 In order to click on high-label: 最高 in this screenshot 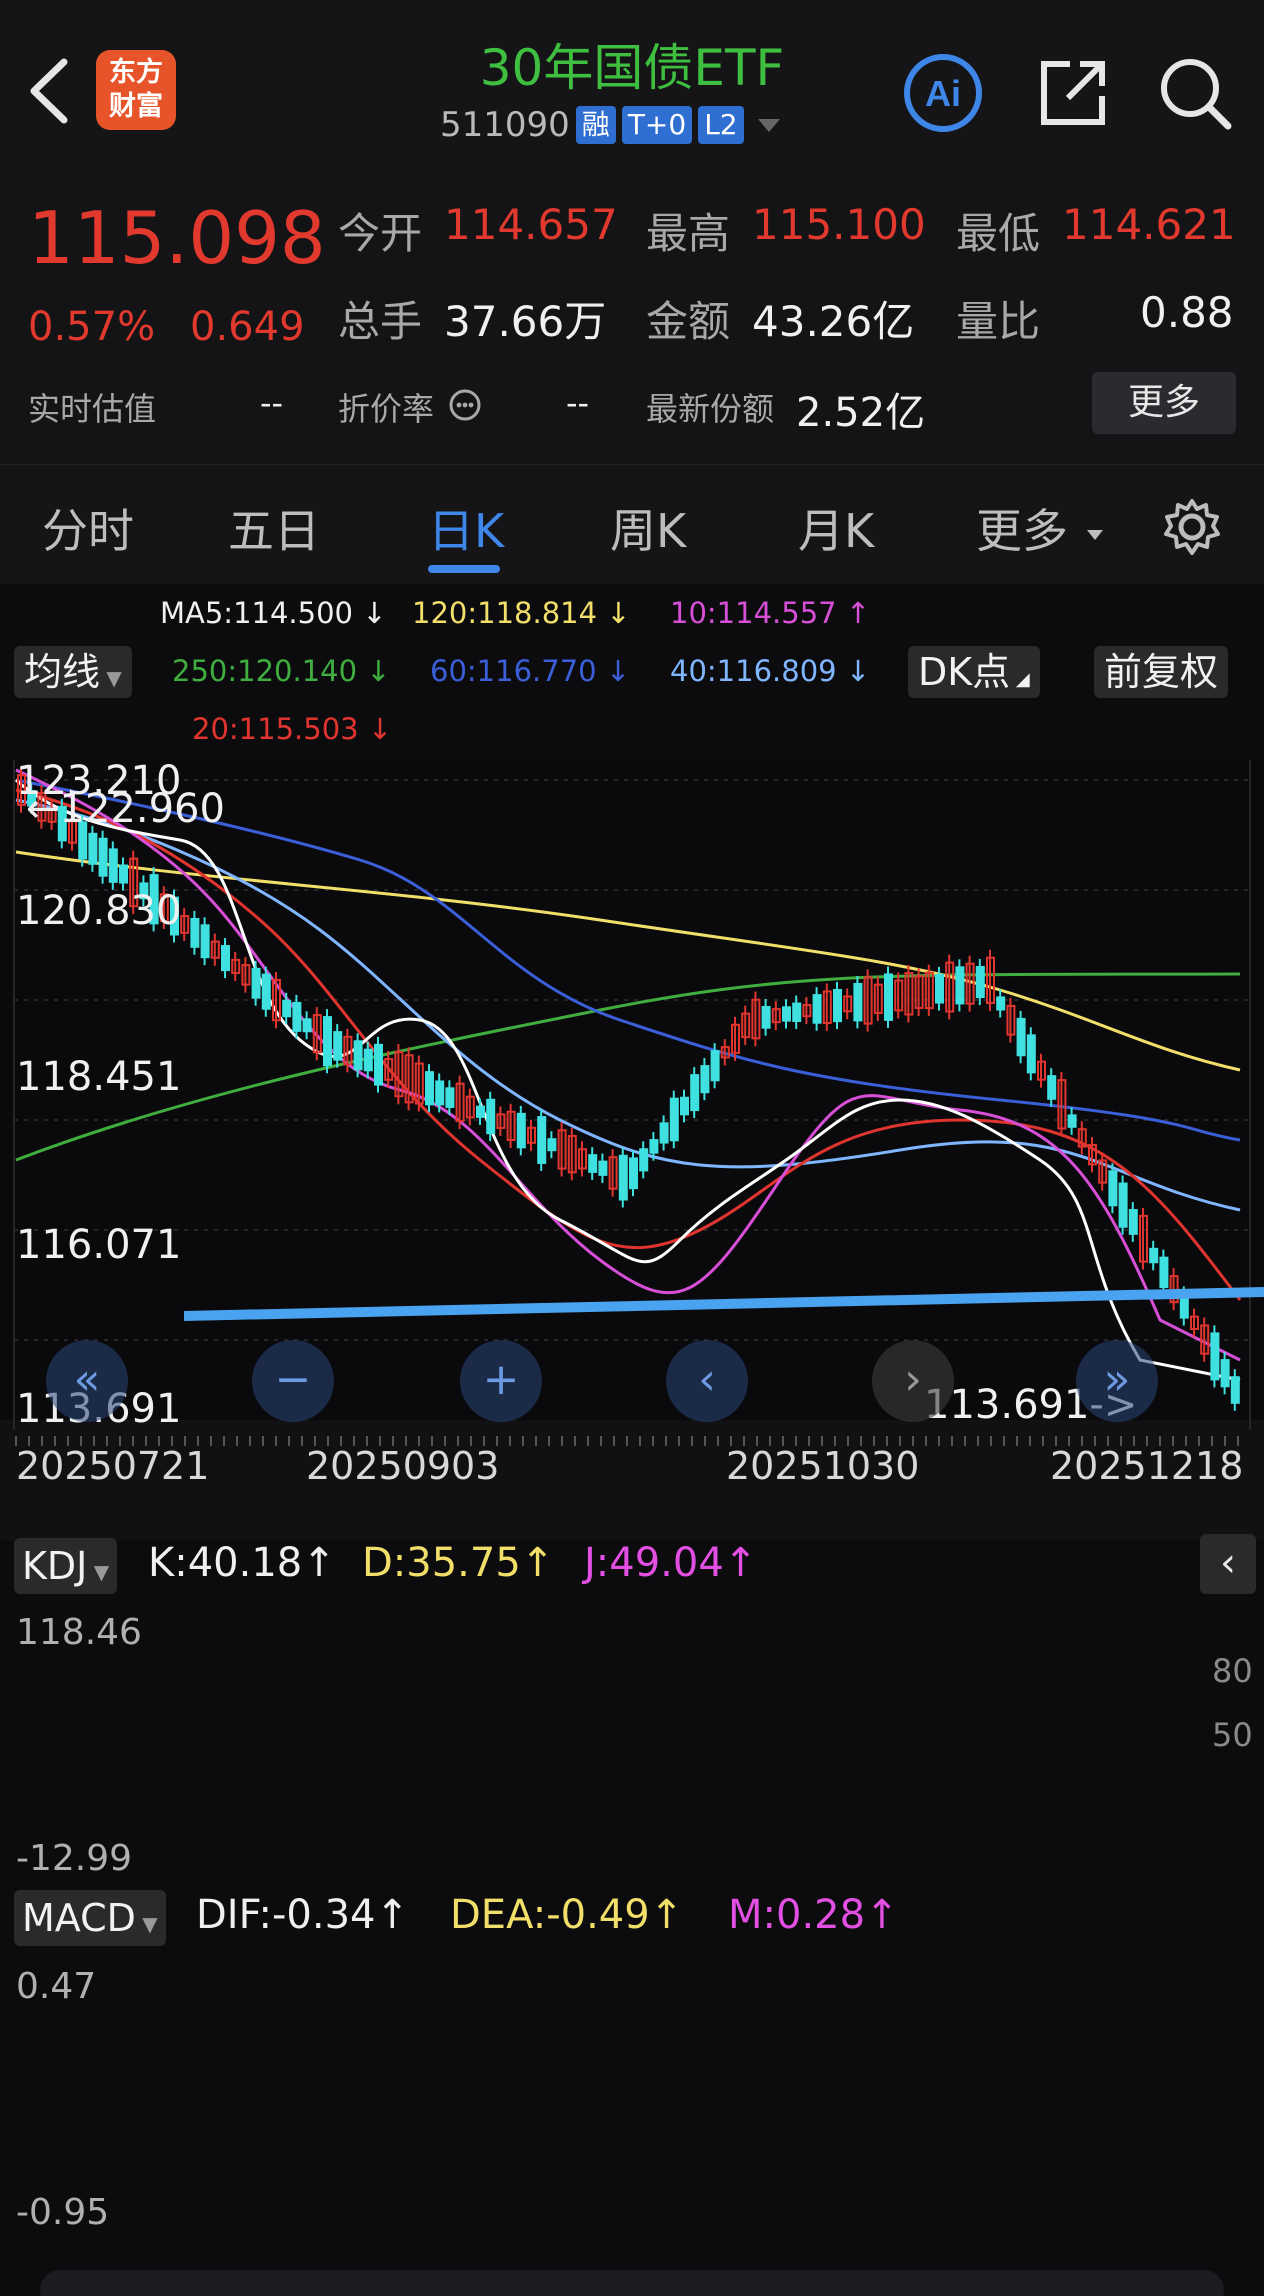, I will do `click(688, 233)`.